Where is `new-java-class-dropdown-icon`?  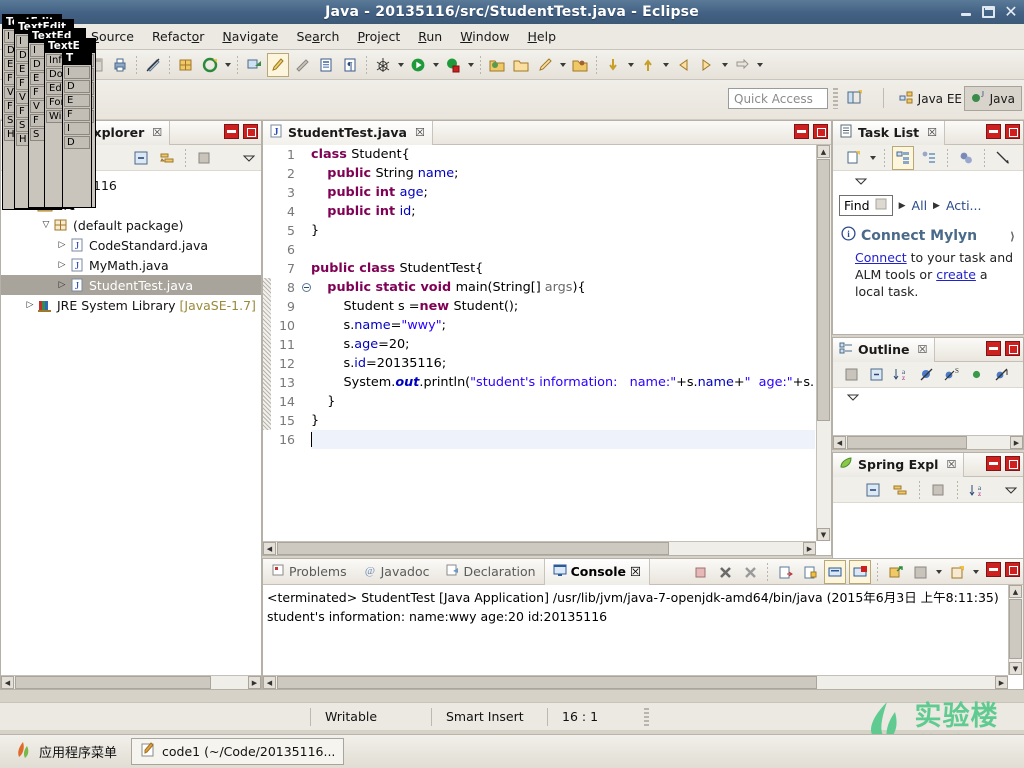 new-java-class-dropdown-icon is located at coordinates (227, 65).